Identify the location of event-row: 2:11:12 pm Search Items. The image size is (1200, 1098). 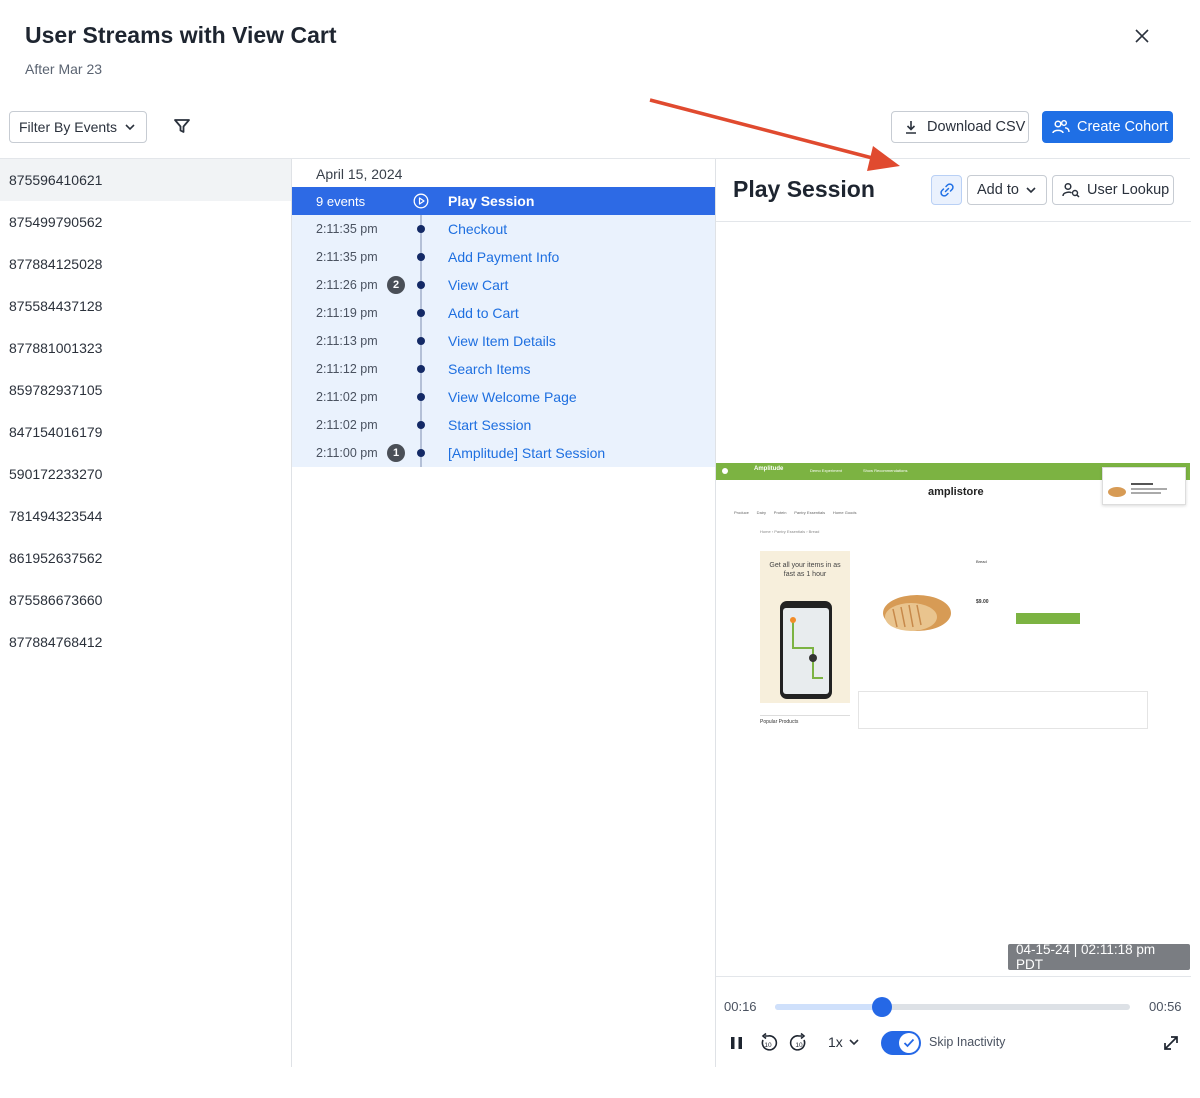
(503, 369).